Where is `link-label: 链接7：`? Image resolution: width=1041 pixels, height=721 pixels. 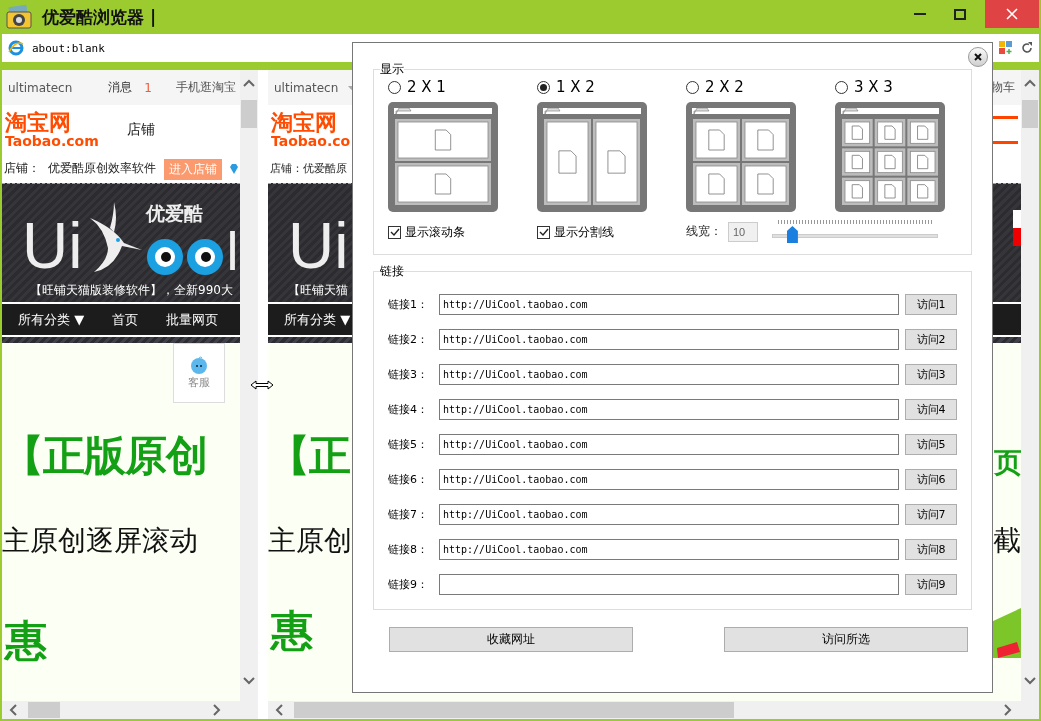 link-label: 链接7： is located at coordinates (408, 514).